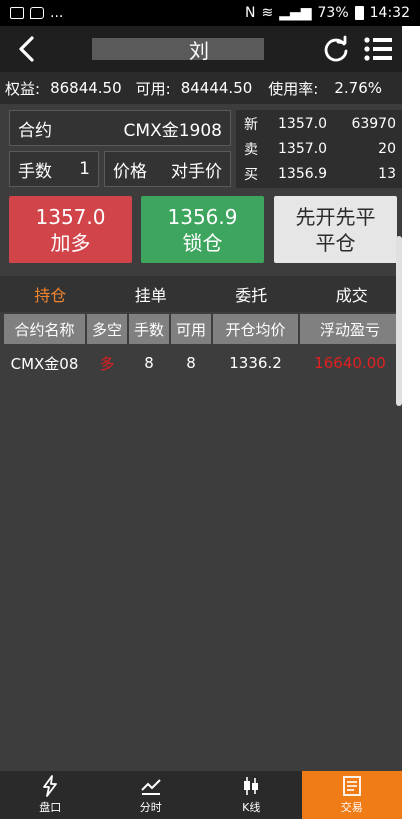  Describe the element at coordinates (389, 13) in the screenshot. I see `status-time: 14:32` at that location.